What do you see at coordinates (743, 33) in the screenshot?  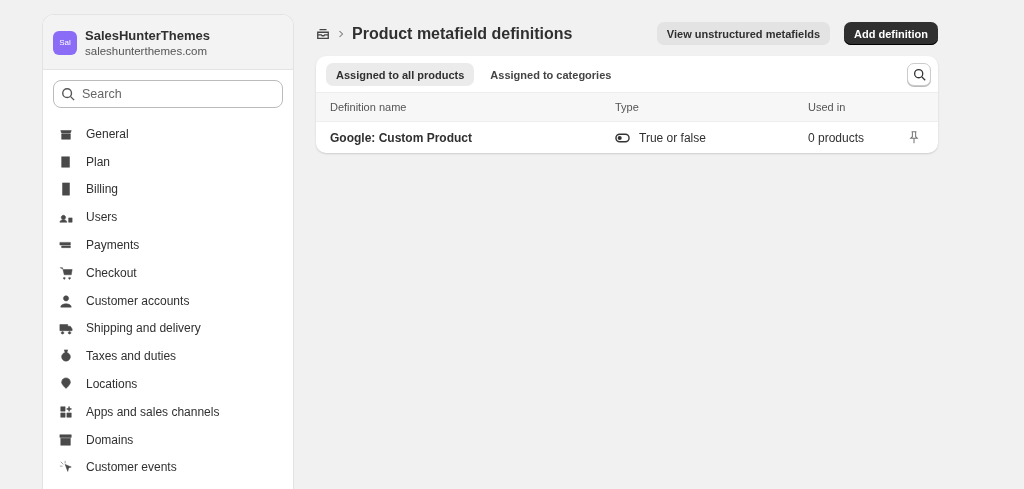 I see `view-metafields-button: View unstructured metafields` at bounding box center [743, 33].